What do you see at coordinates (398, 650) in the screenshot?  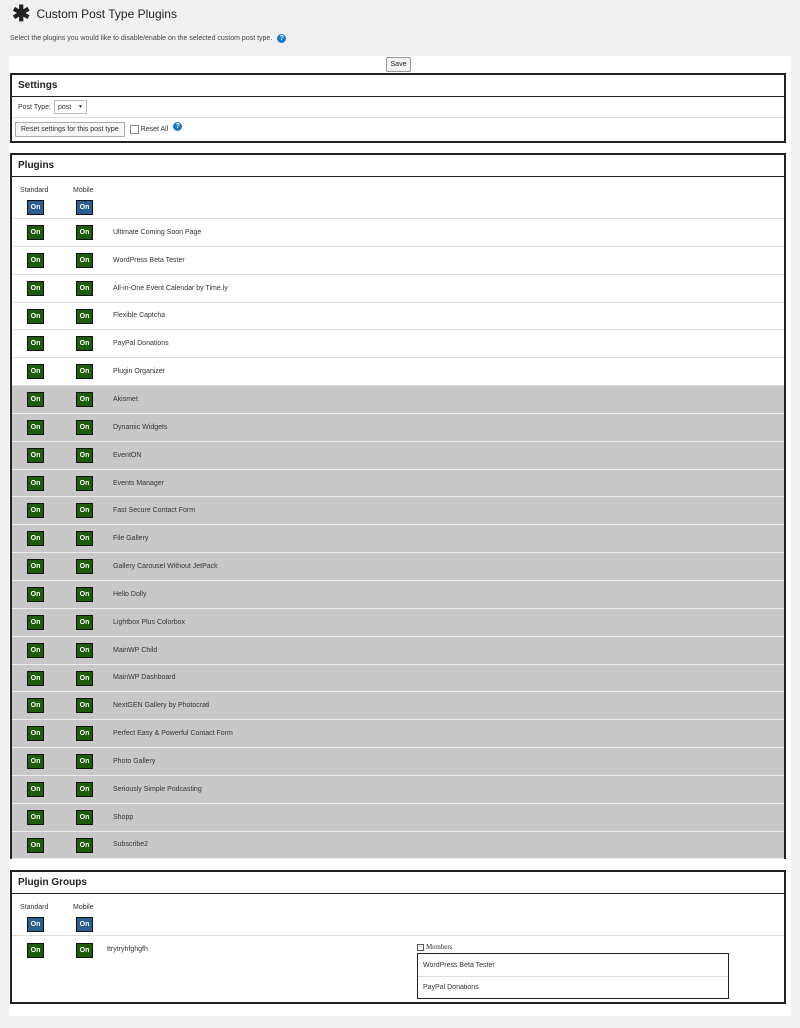 I see `plugin-row: On On MainWP Child` at bounding box center [398, 650].